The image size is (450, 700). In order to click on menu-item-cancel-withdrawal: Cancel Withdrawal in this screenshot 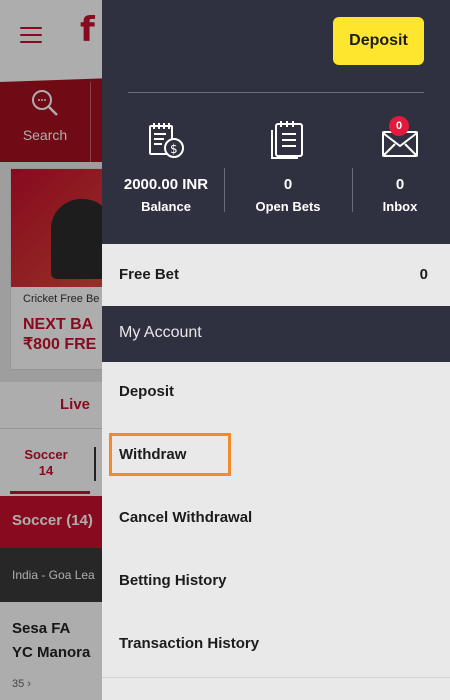, I will do `click(276, 520)`.